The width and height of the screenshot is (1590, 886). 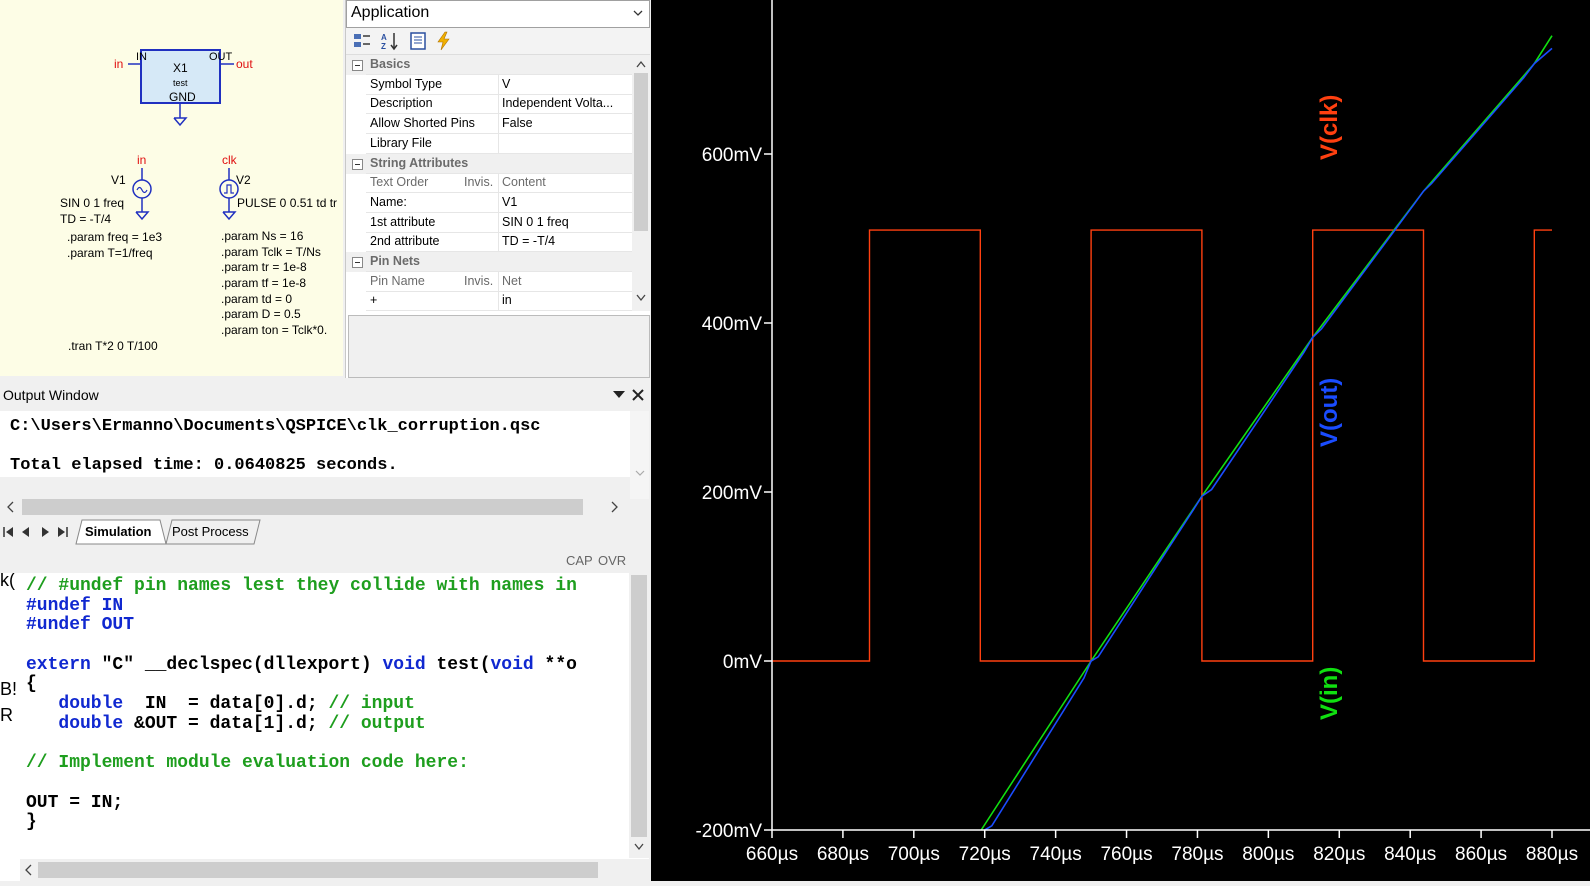 I want to click on property-category: Pin Nets, so click(x=489, y=262).